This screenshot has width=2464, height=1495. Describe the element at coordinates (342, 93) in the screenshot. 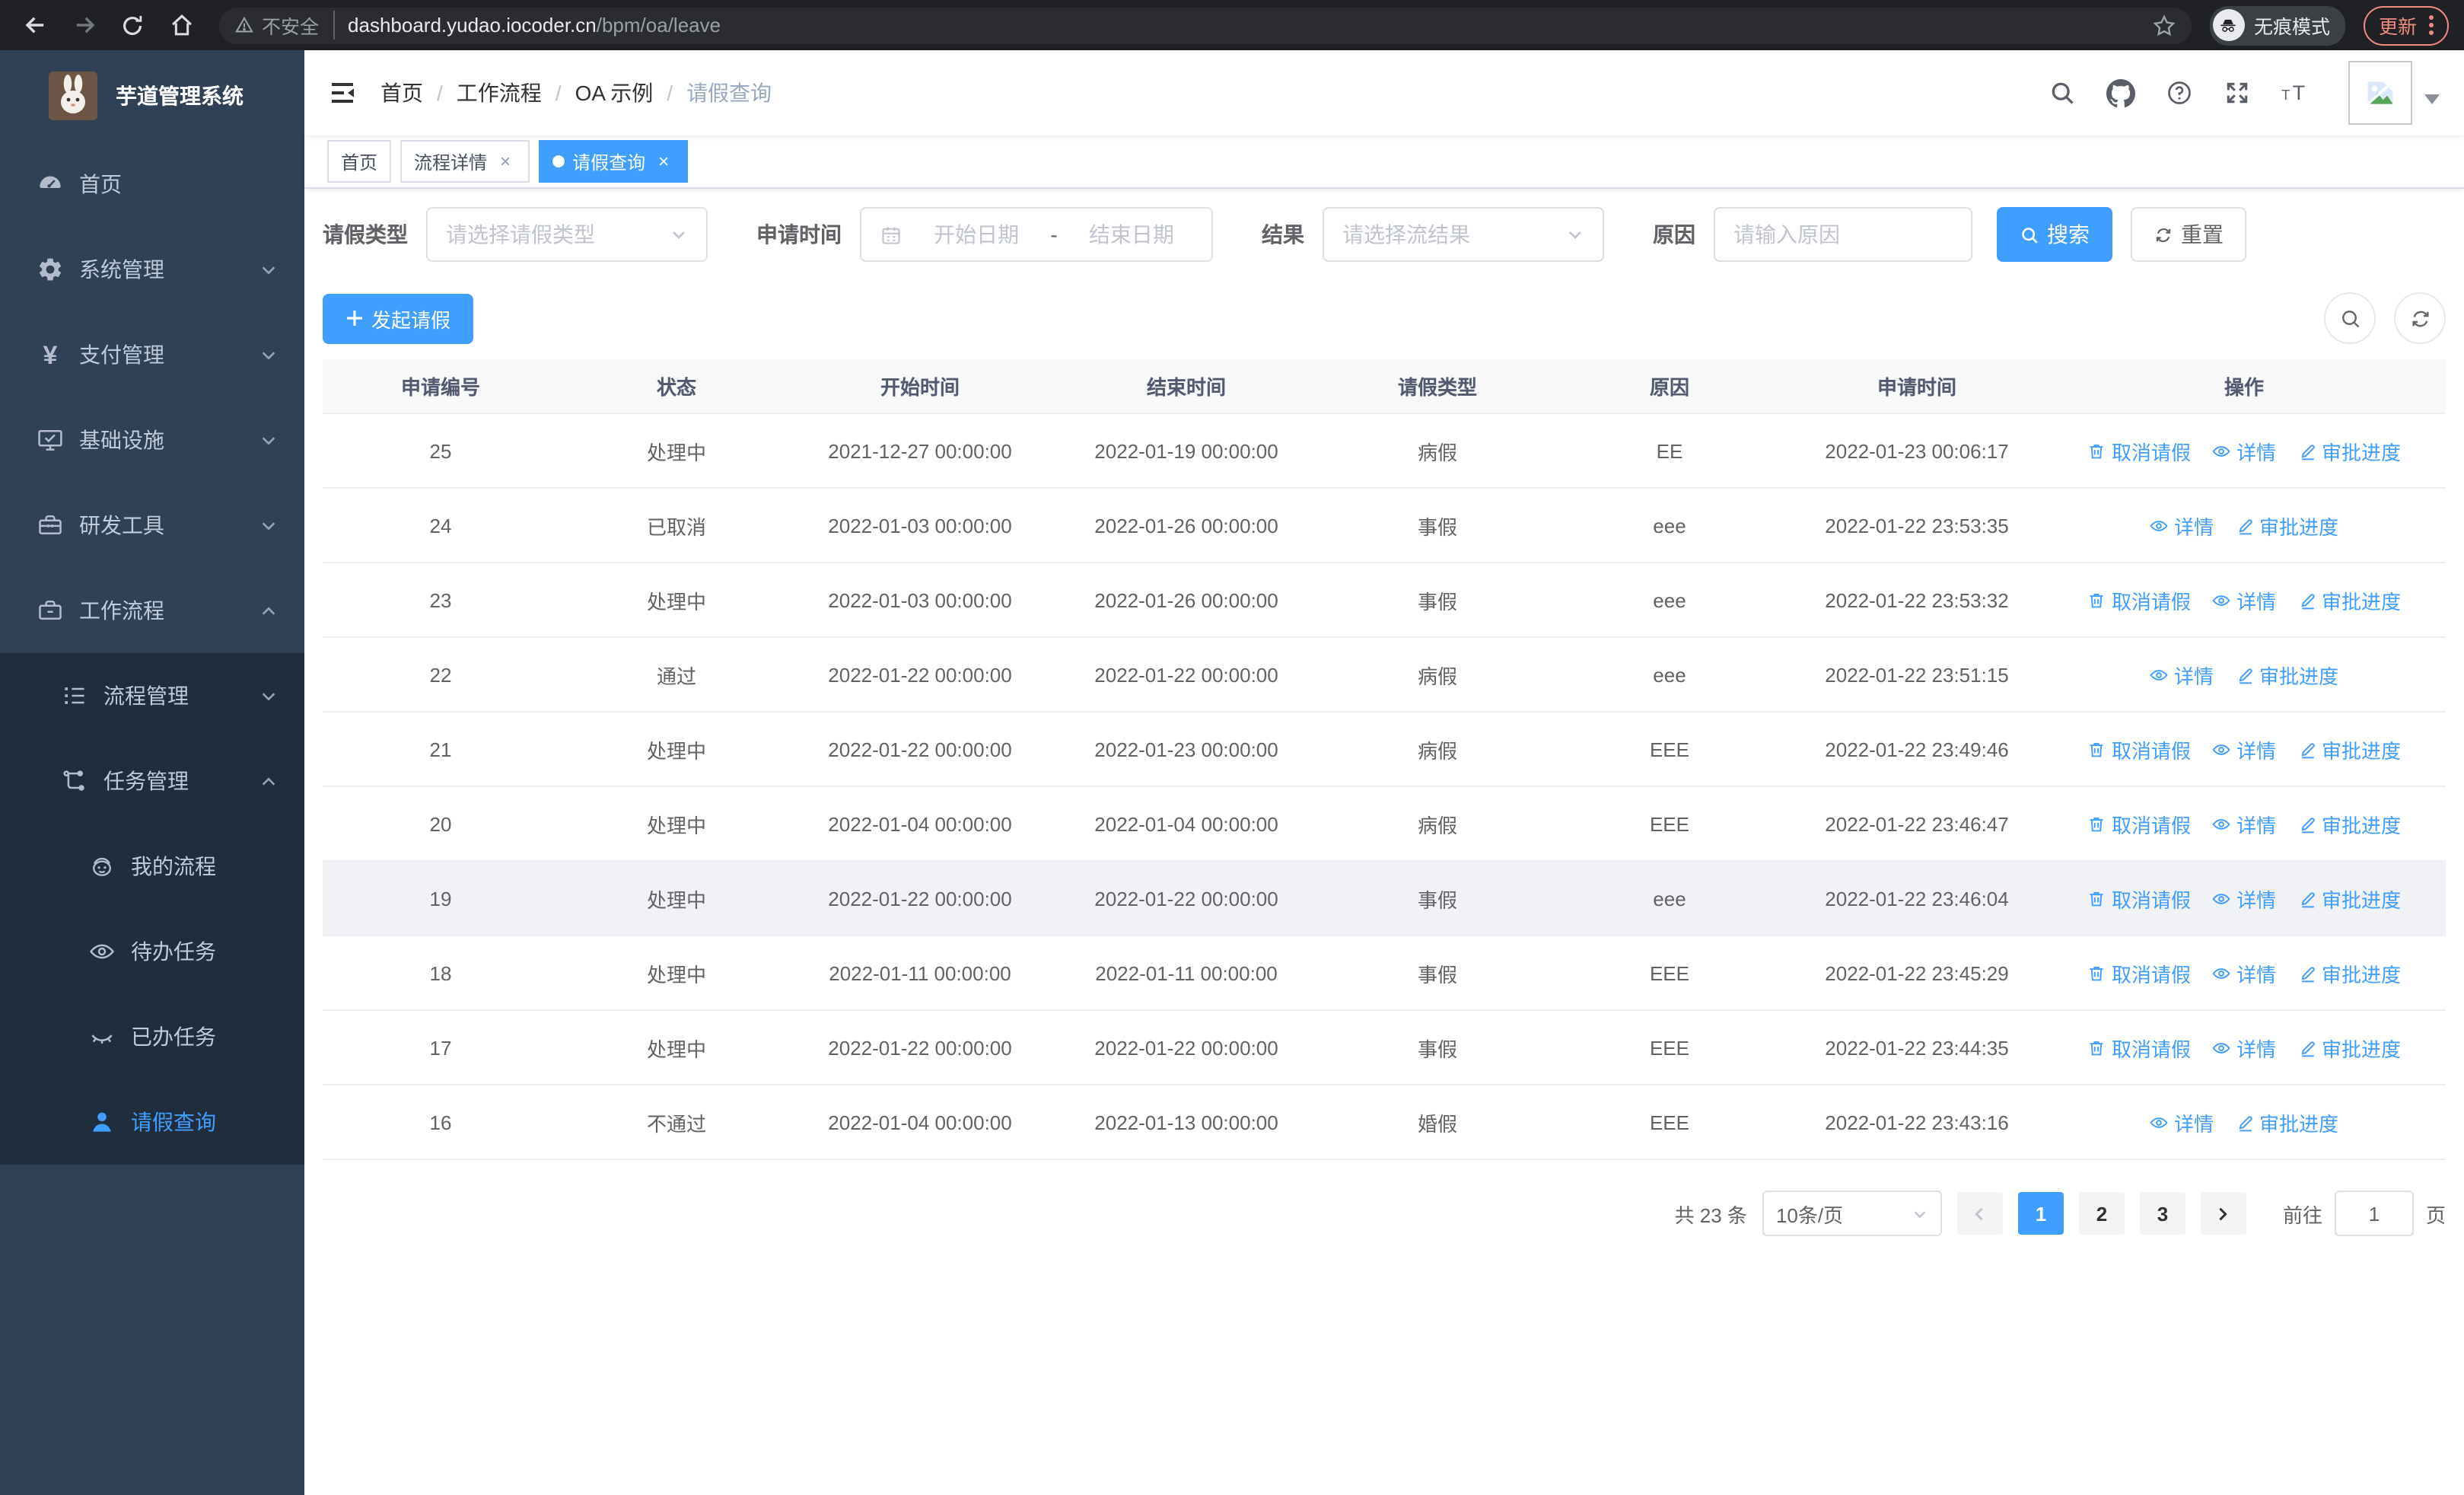

I see `sidebar-collapse-button` at that location.